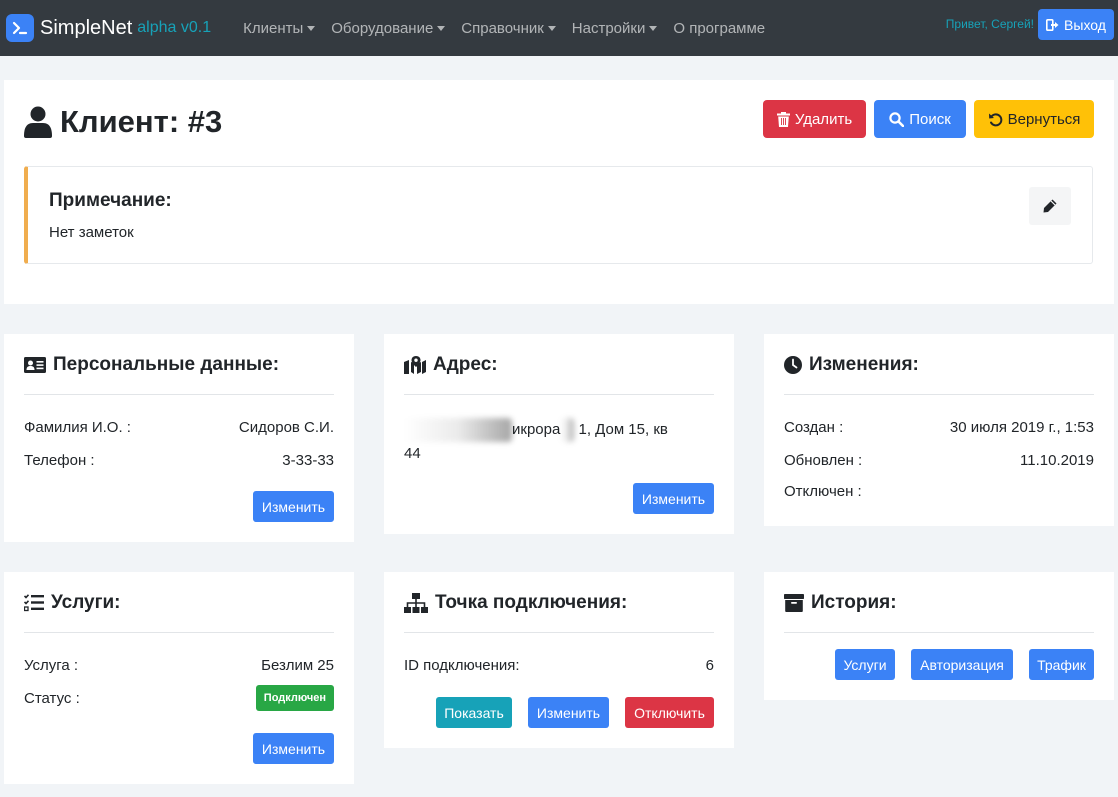 The height and width of the screenshot is (797, 1118). Describe the element at coordinates (623, 429) in the screenshot. I see `address-fragment: 1, Дом 15, кв` at that location.